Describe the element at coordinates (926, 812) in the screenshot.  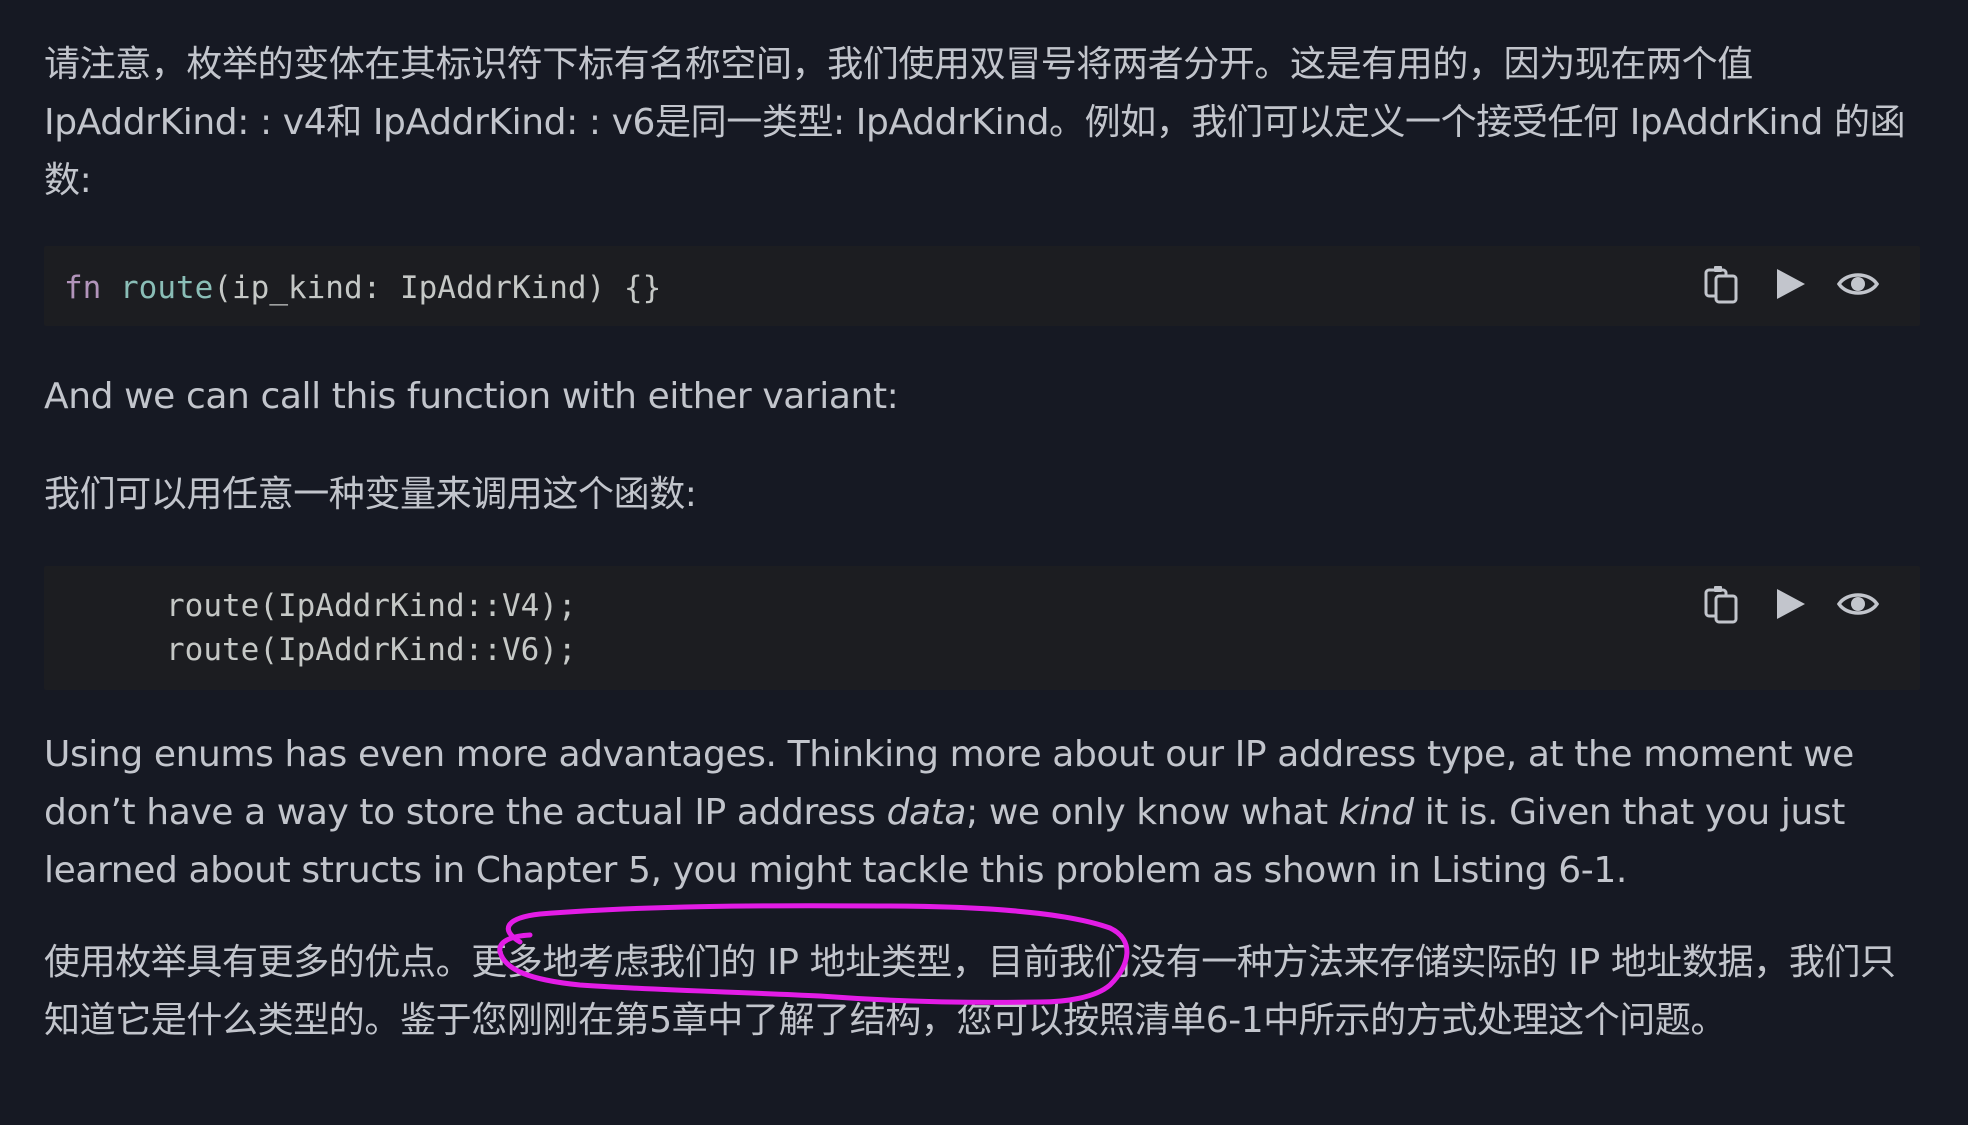
I see `emphasis-data: data` at that location.